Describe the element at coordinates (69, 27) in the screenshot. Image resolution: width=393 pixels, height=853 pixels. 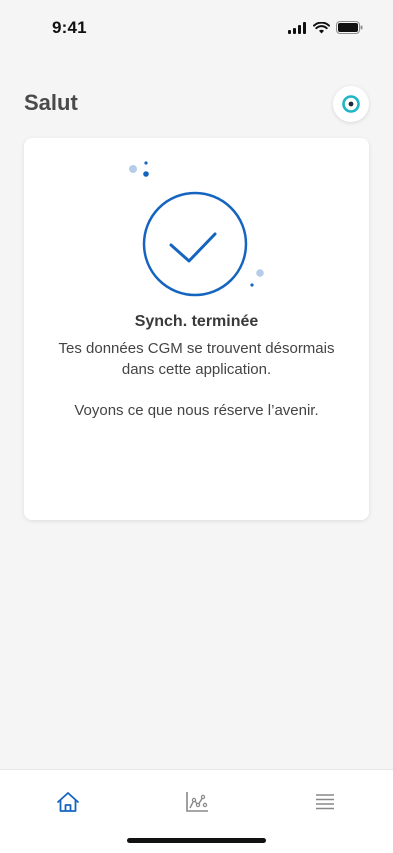
I see `status-time: 9:41` at that location.